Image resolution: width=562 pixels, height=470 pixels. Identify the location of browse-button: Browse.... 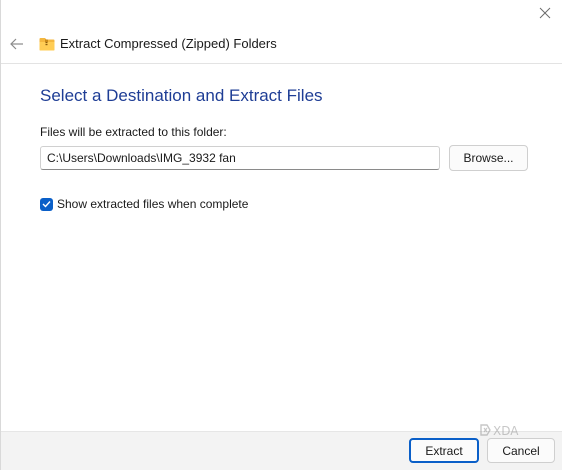
(488, 158).